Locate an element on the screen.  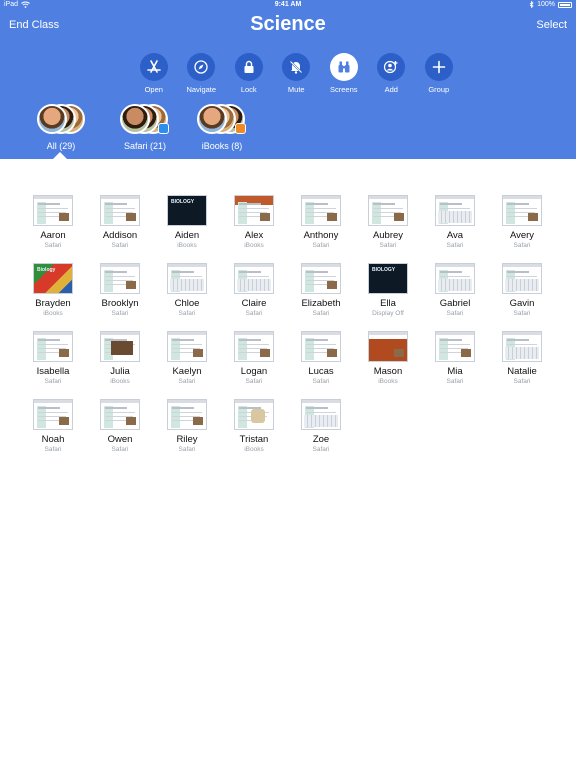
student-tile: Gavin Safari is located at coordinates (522, 290).